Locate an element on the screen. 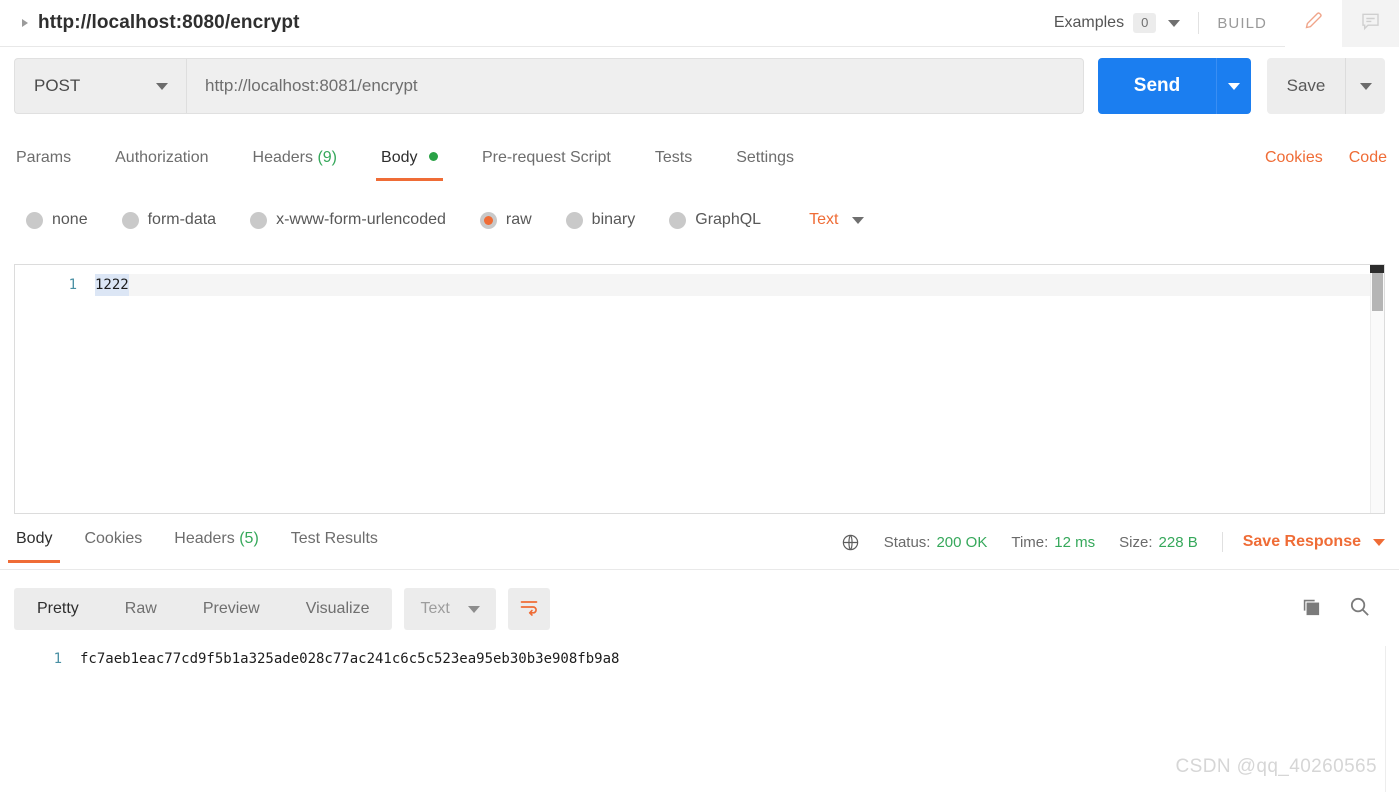 The image size is (1399, 792). save-options-button is located at coordinates (1365, 86).